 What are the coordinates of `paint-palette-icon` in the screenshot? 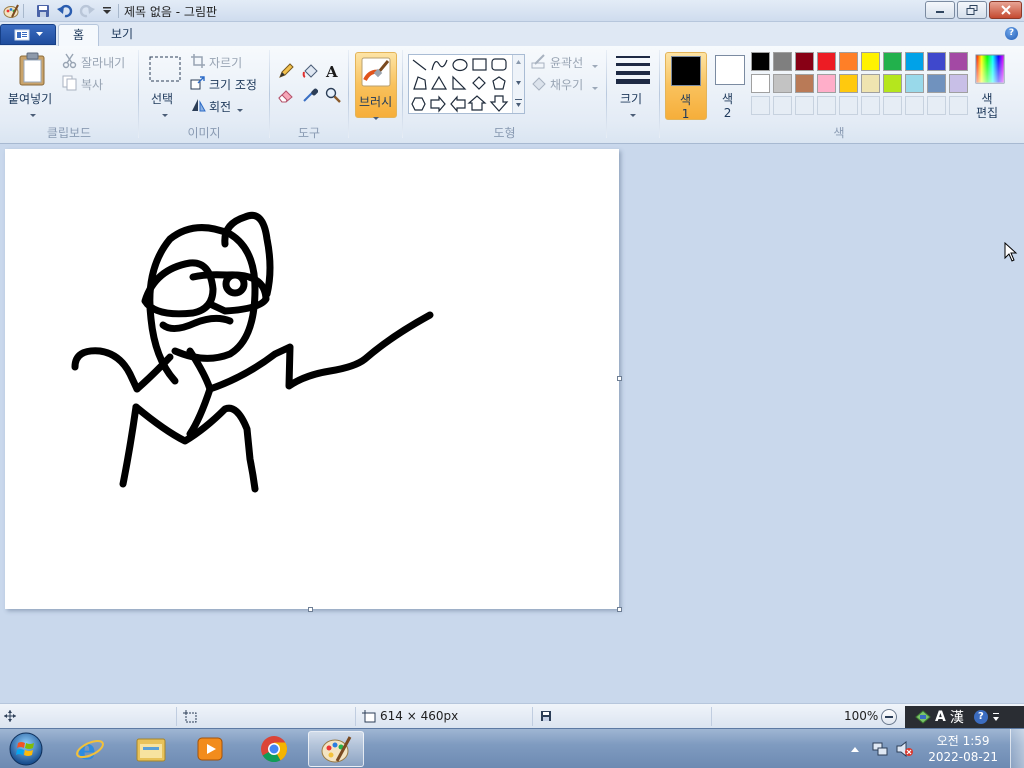 It's located at (336, 749).